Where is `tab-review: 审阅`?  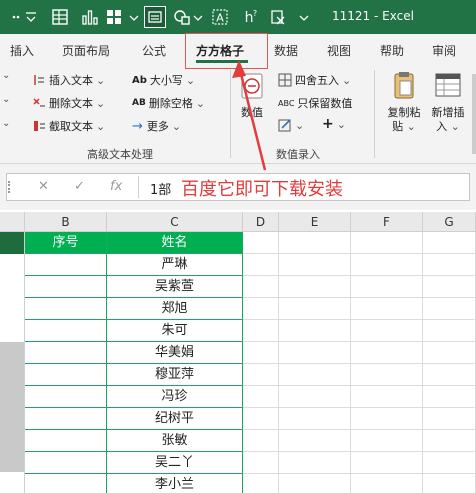
tab-review: 审阅 is located at coordinates (444, 50).